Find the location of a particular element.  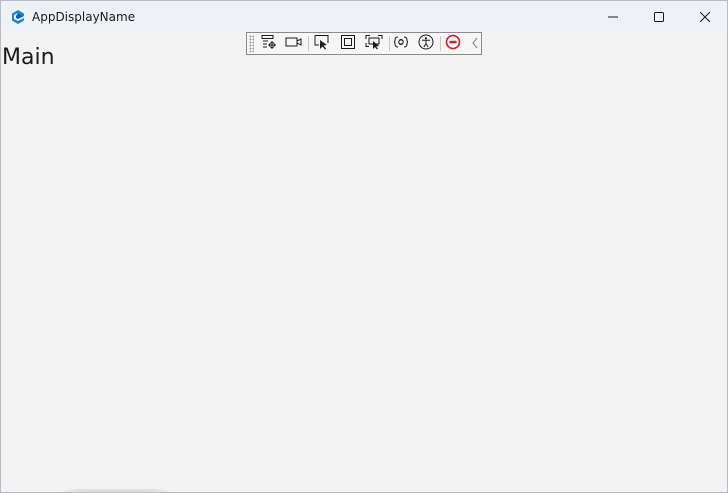

close-icon is located at coordinates (705, 16).